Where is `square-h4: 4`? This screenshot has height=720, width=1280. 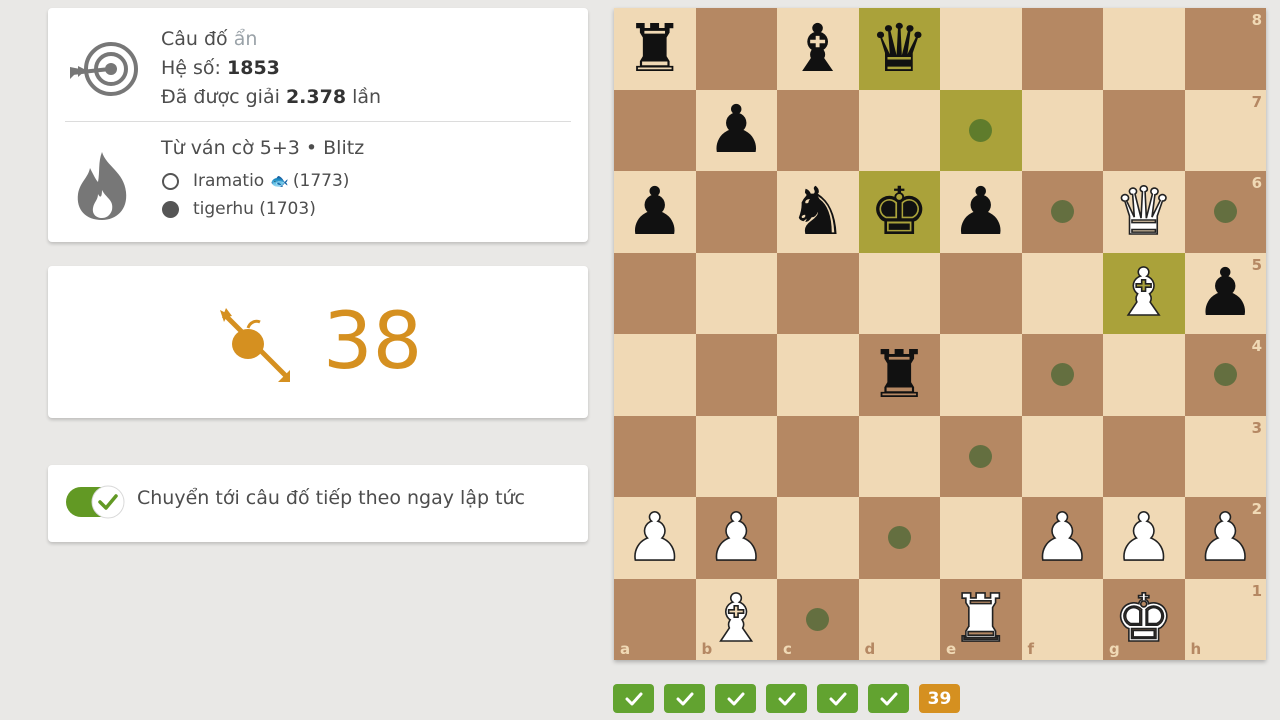
square-h4: 4 is located at coordinates (1225, 375).